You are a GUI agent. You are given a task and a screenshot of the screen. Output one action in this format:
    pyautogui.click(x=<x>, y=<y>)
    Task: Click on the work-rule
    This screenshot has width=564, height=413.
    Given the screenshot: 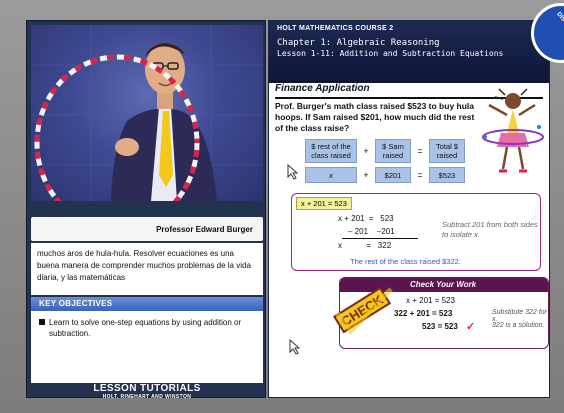 What is the action you would take?
    pyautogui.click(x=380, y=238)
    